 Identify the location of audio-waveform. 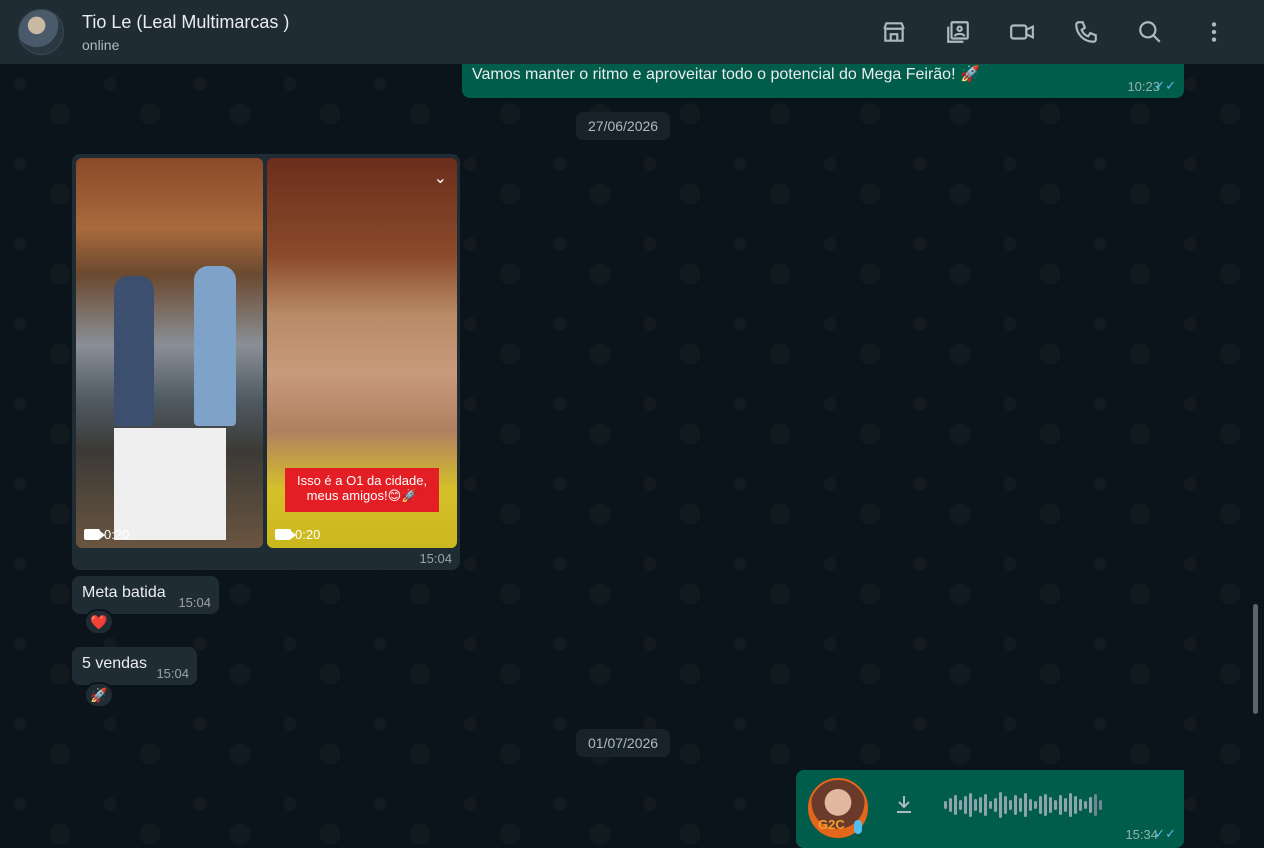
(1054, 805).